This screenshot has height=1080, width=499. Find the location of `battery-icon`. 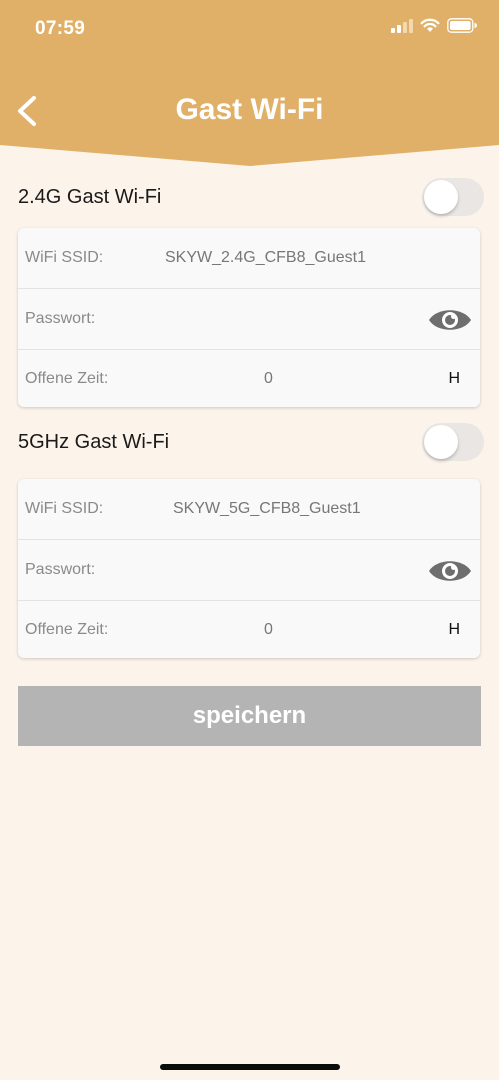

battery-icon is located at coordinates (462, 25).